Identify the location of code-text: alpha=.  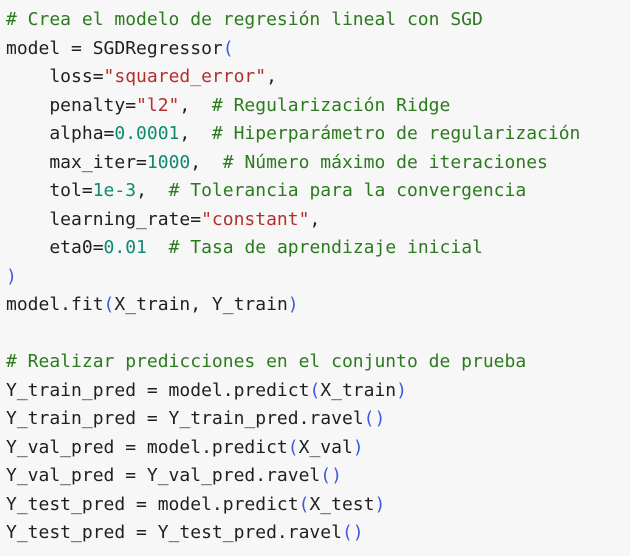
(60, 133).